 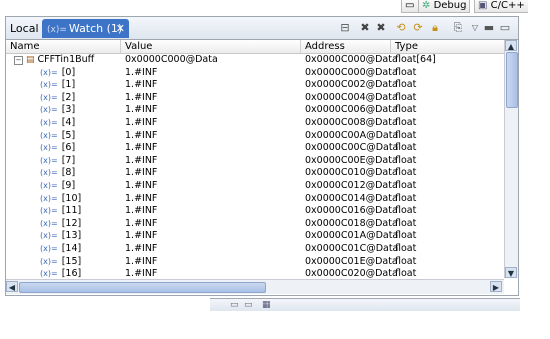 What do you see at coordinates (255, 249) in the screenshot?
I see `table-row: (x)= [14] 1.#INF 0x0000C01C@Data float` at bounding box center [255, 249].